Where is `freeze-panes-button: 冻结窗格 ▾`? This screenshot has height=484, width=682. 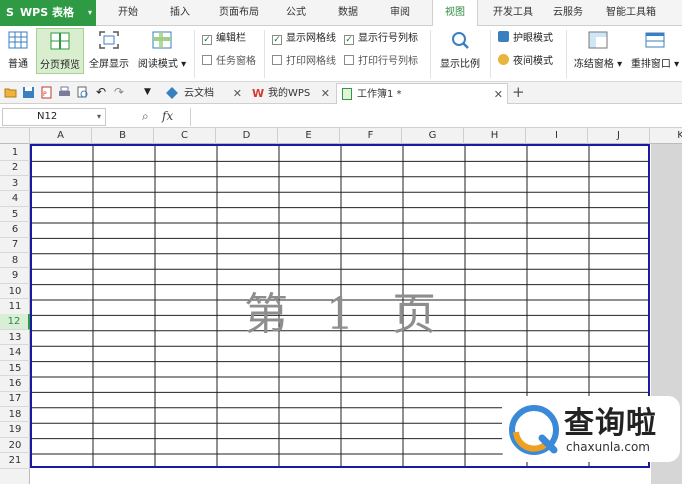 freeze-panes-button: 冻结窗格 ▾ is located at coordinates (598, 51).